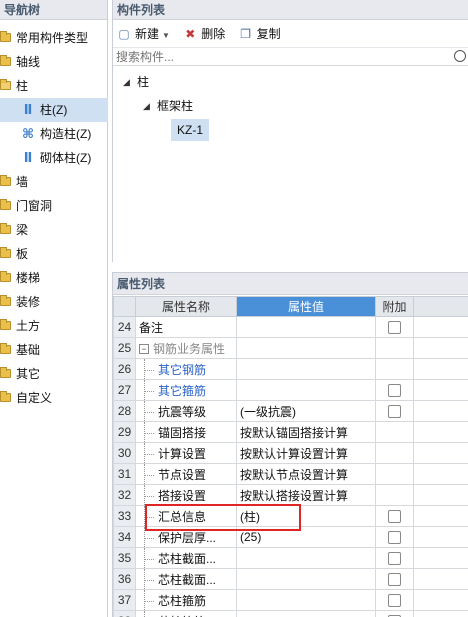 This screenshot has height=617, width=468. What do you see at coordinates (306, 306) in the screenshot?
I see `property-value-header: 属性值` at bounding box center [306, 306].